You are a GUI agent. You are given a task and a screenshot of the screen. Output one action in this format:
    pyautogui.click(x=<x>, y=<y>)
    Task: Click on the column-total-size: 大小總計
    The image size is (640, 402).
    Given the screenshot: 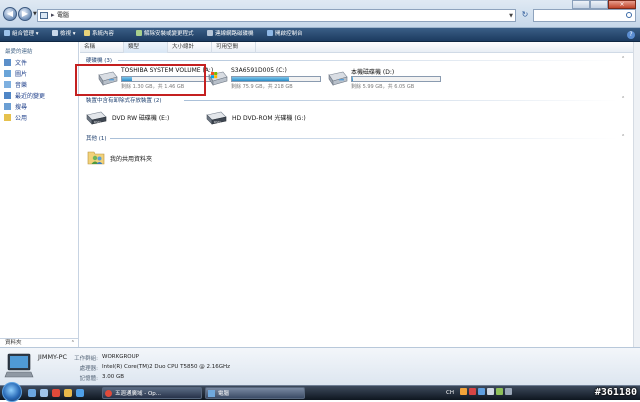 What is the action you would take?
    pyautogui.click(x=190, y=47)
    